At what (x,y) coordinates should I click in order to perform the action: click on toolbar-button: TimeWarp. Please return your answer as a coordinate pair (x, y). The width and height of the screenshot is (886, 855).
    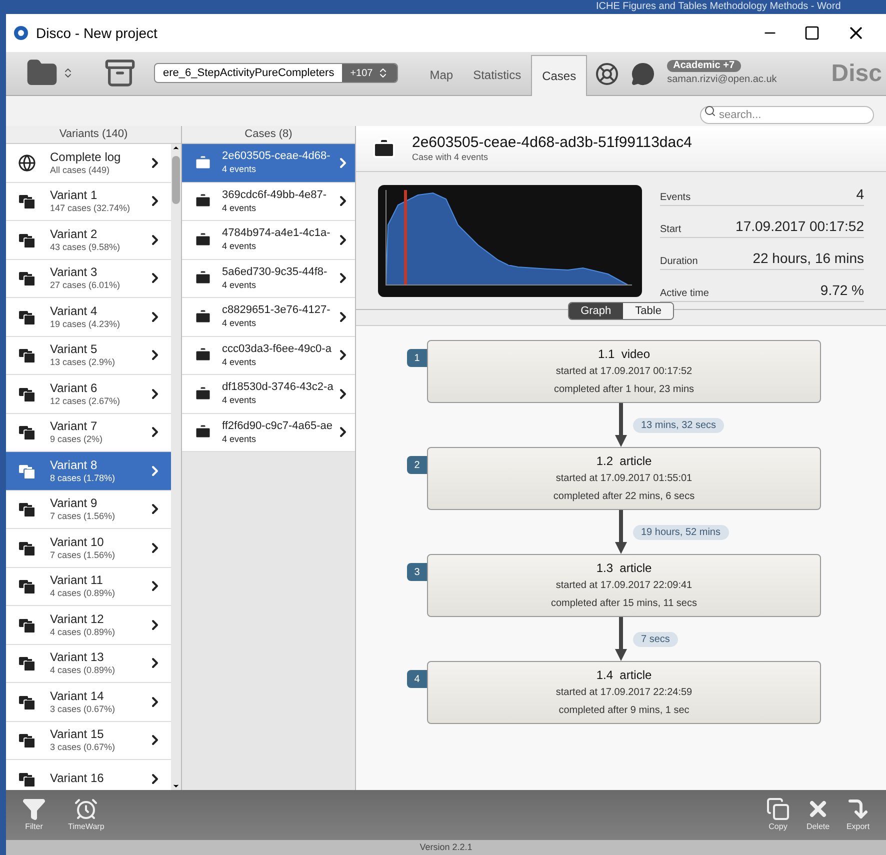
    Looking at the image, I should click on (86, 815).